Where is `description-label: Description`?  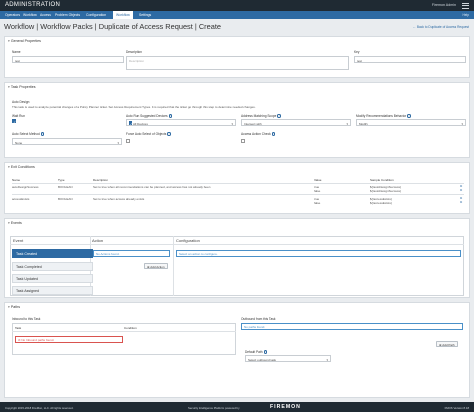
description-label: Description is located at coordinates (134, 52).